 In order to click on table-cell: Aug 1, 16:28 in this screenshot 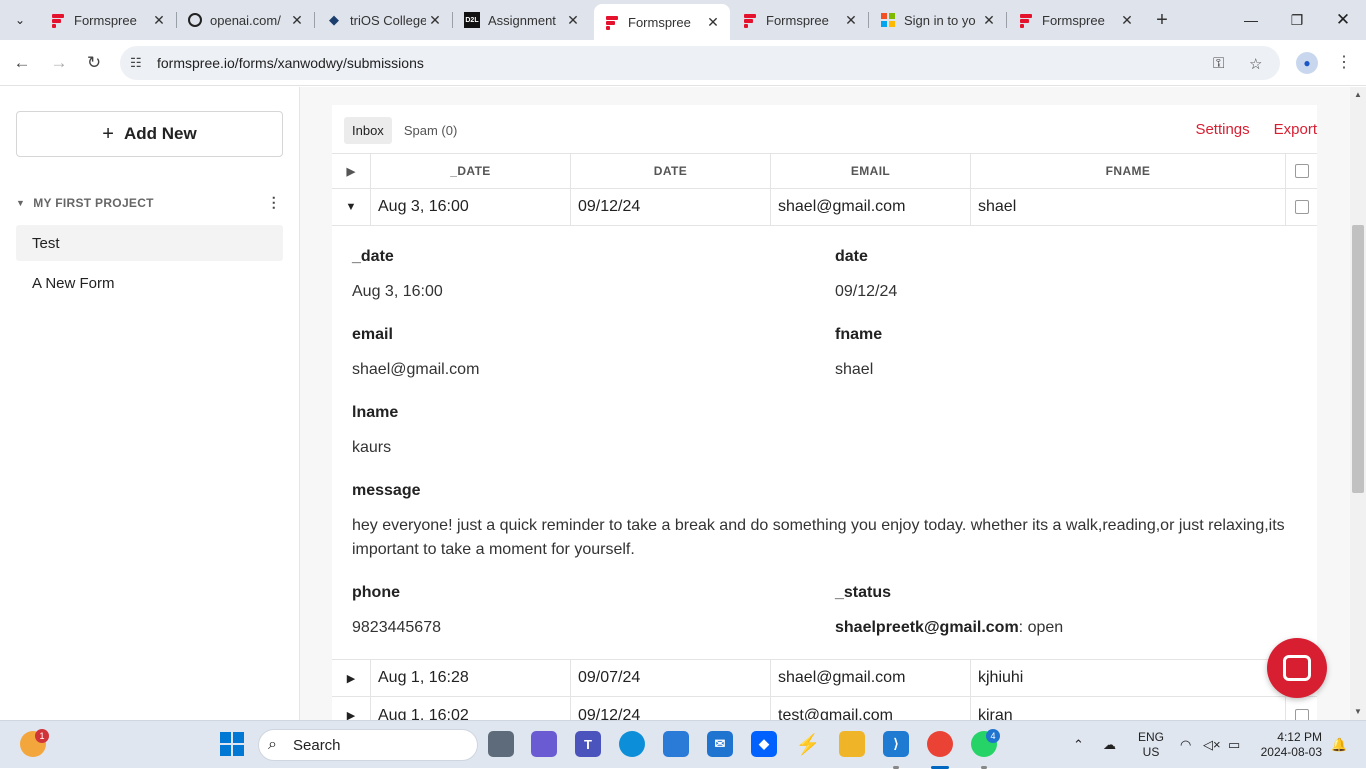, I will do `click(471, 678)`.